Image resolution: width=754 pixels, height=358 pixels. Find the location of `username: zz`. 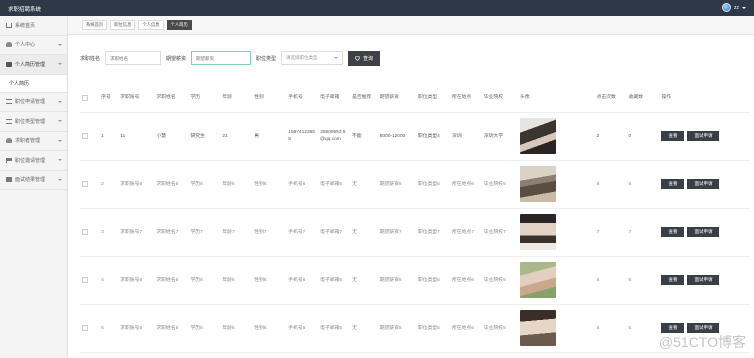

username: zz is located at coordinates (736, 8).